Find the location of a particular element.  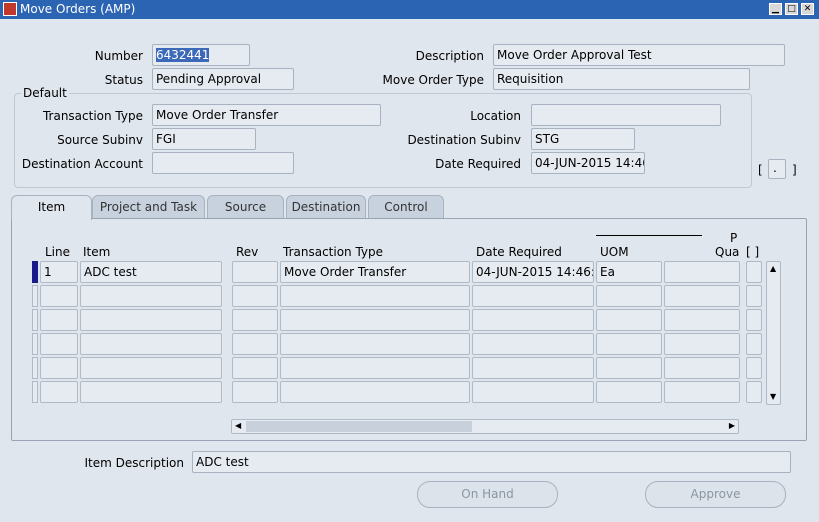

number-label: Number is located at coordinates (118, 56).